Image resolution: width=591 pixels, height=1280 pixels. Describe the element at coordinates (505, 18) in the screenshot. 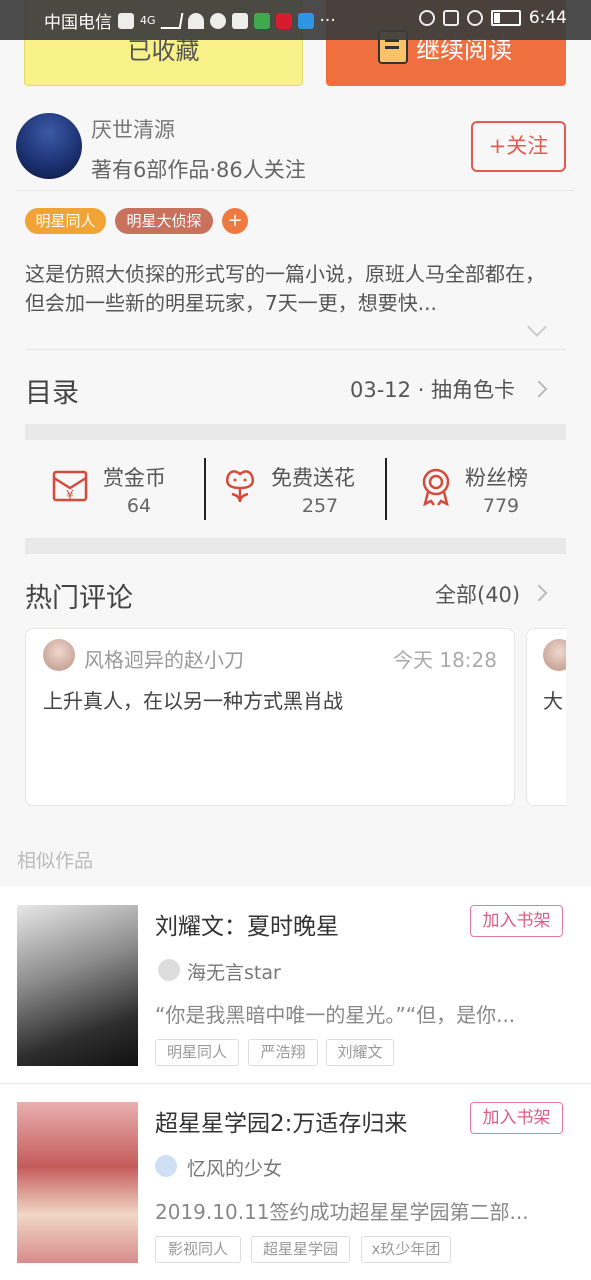

I see `battery-icon` at that location.